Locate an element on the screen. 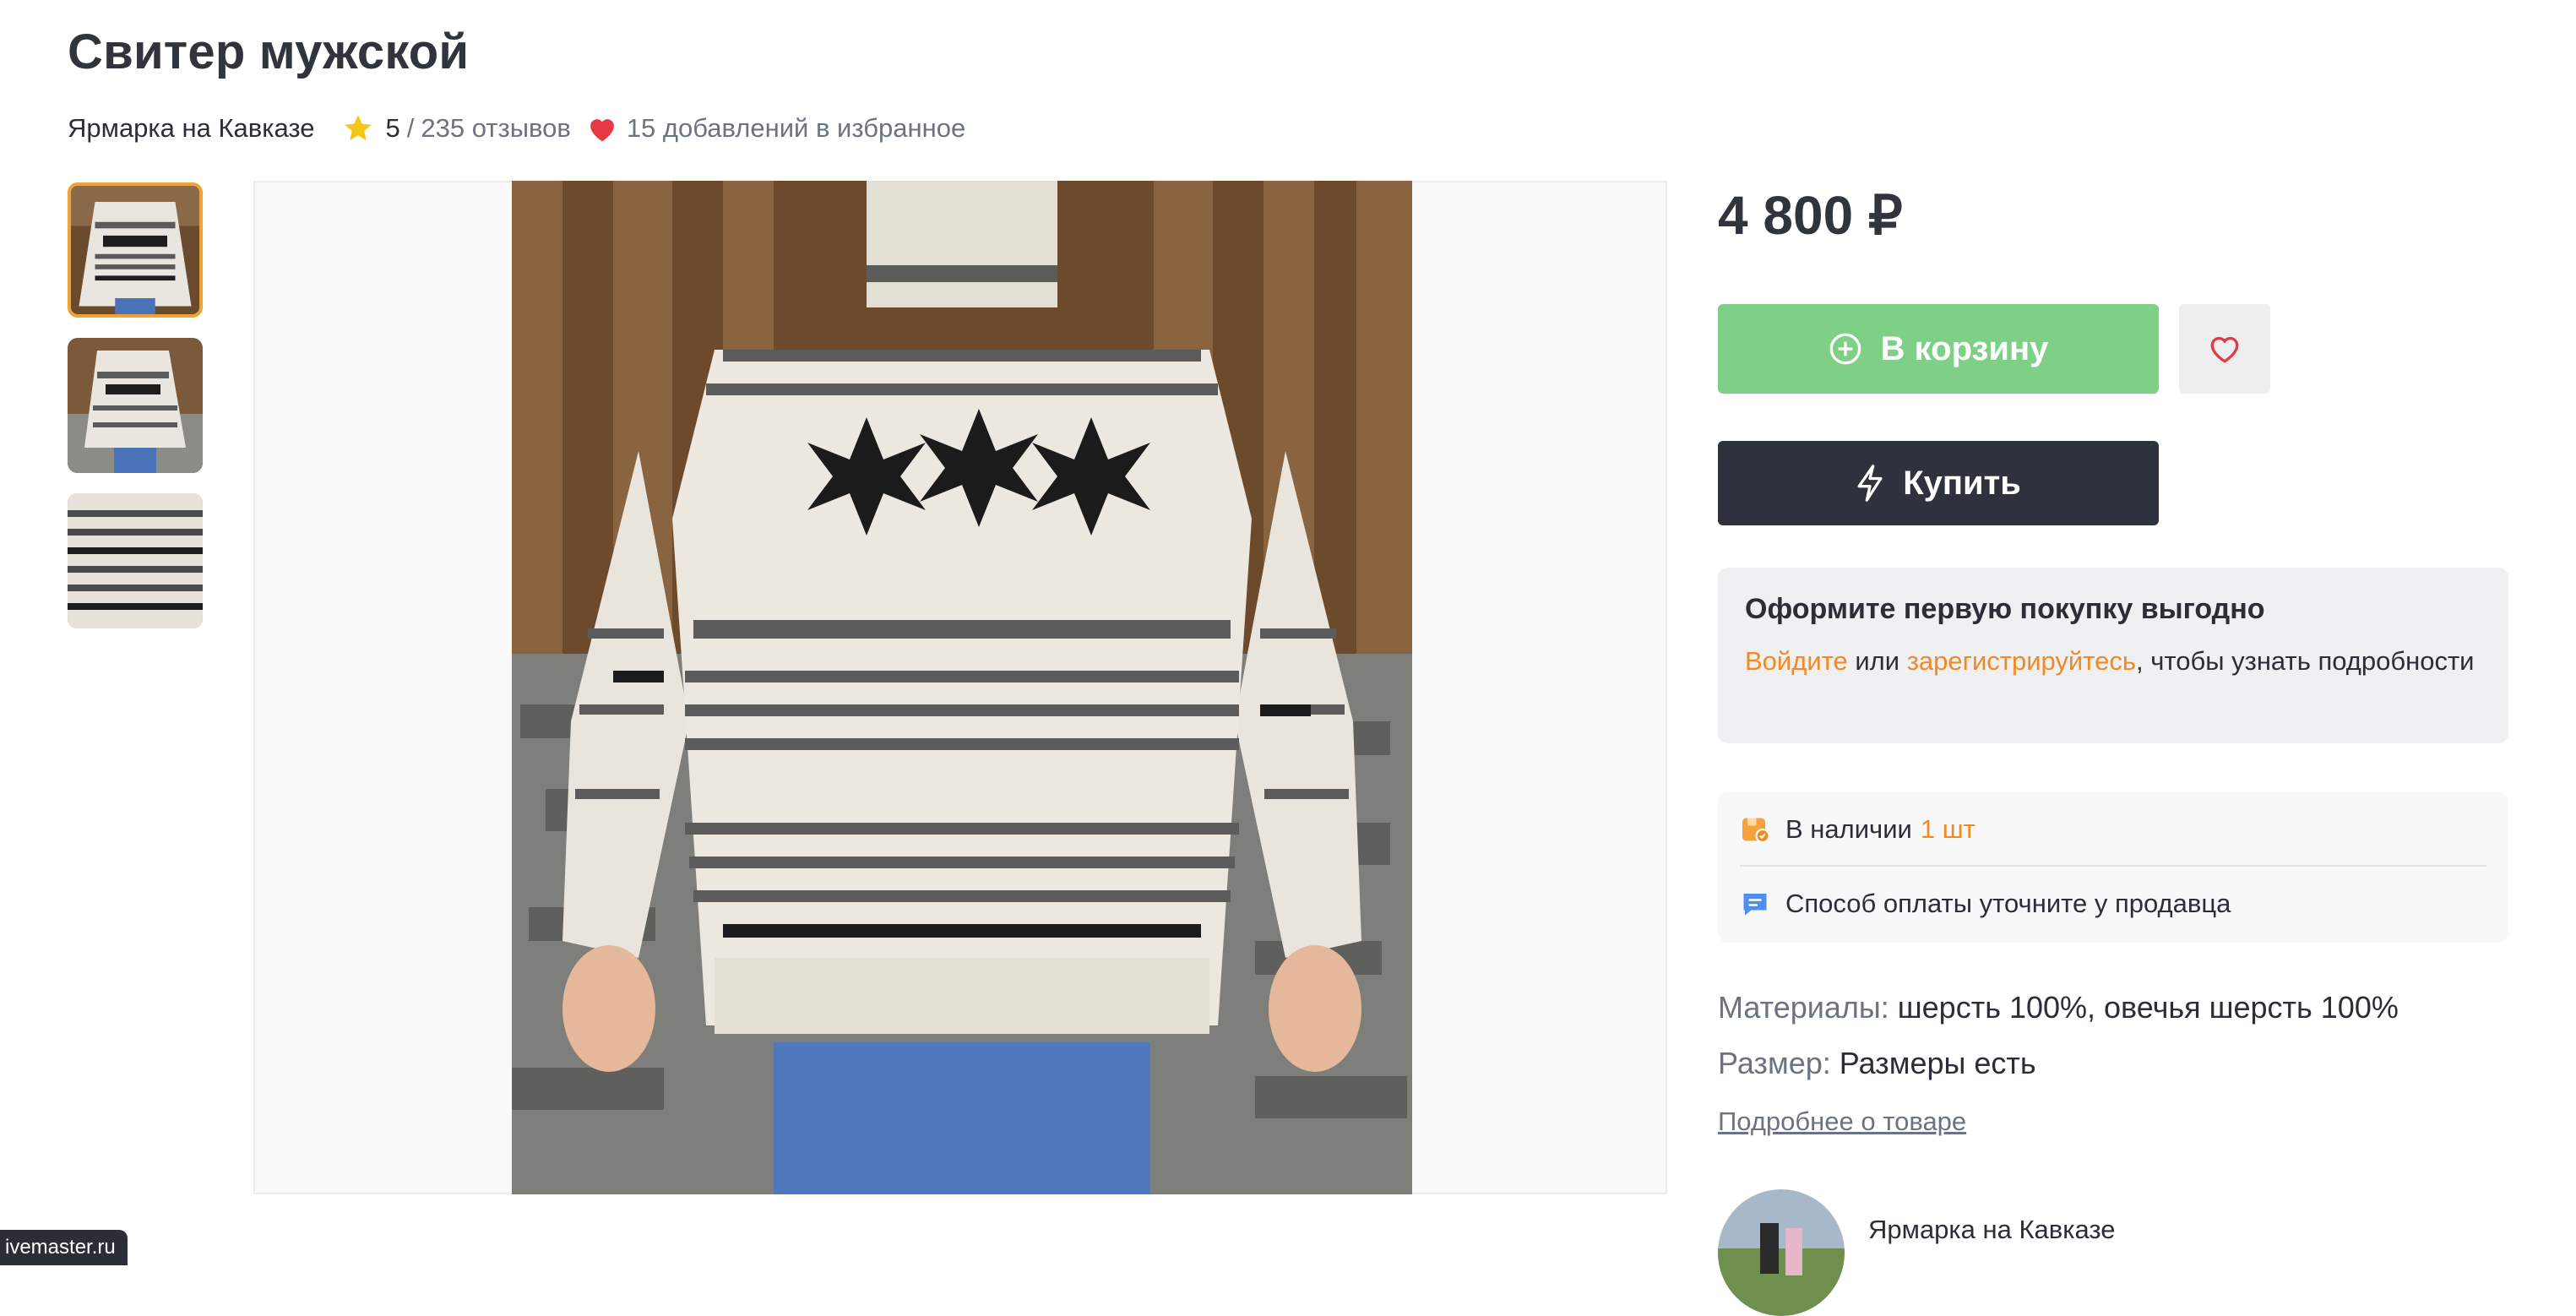 The image size is (2576, 1316). product-details-link: Подробнее о товаре is located at coordinates (1842, 1122).